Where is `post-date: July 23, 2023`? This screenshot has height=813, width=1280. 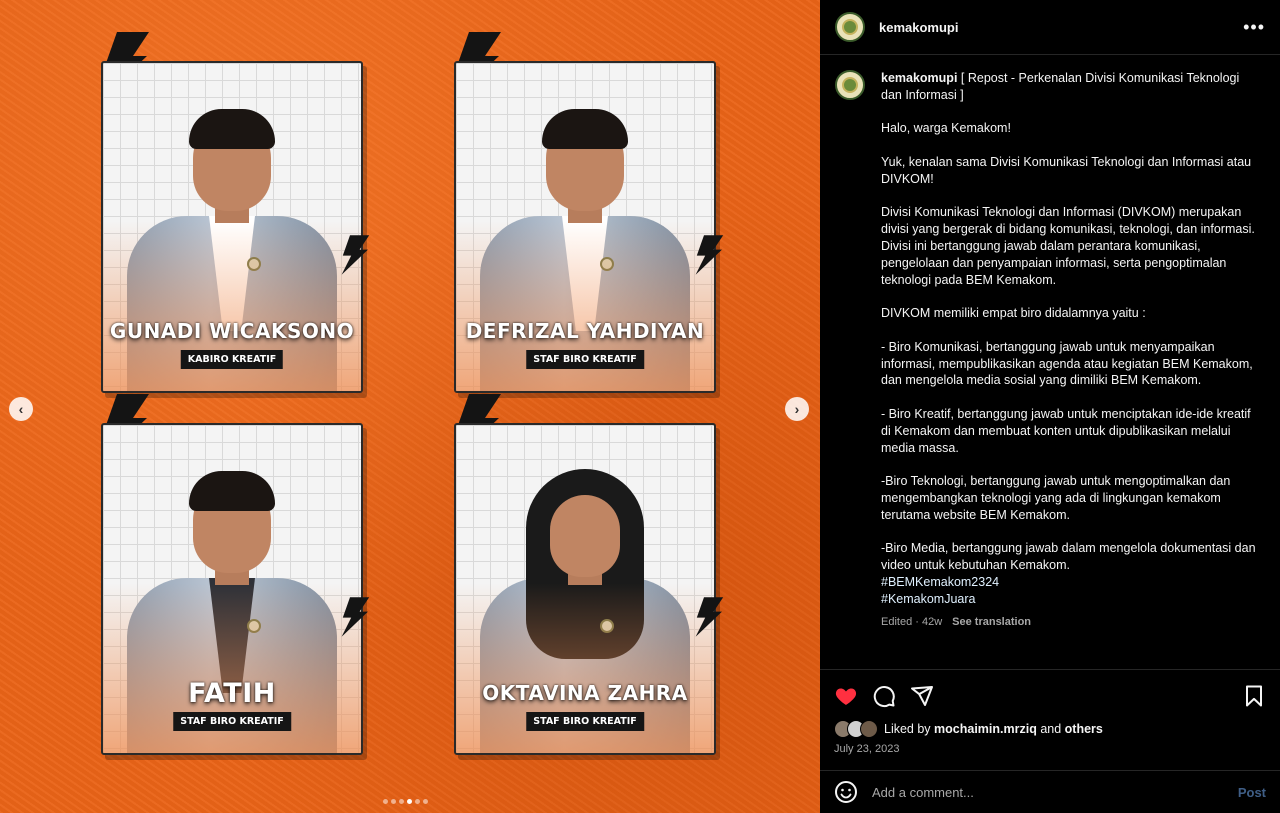 post-date: July 23, 2023 is located at coordinates (867, 749).